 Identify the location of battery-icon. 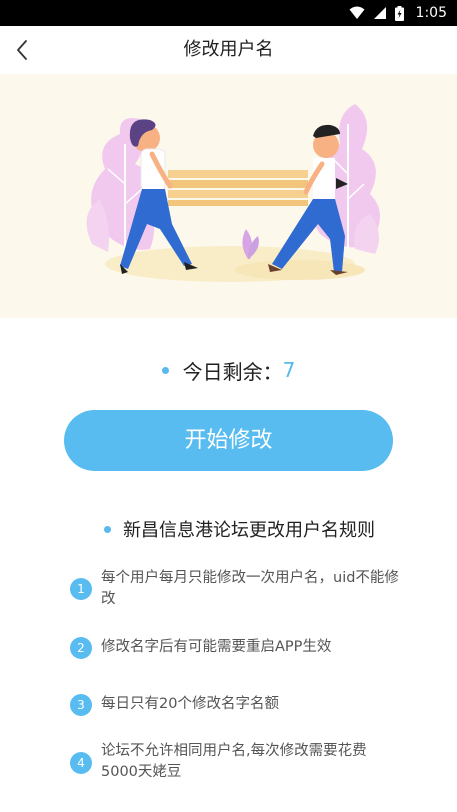
(399, 13).